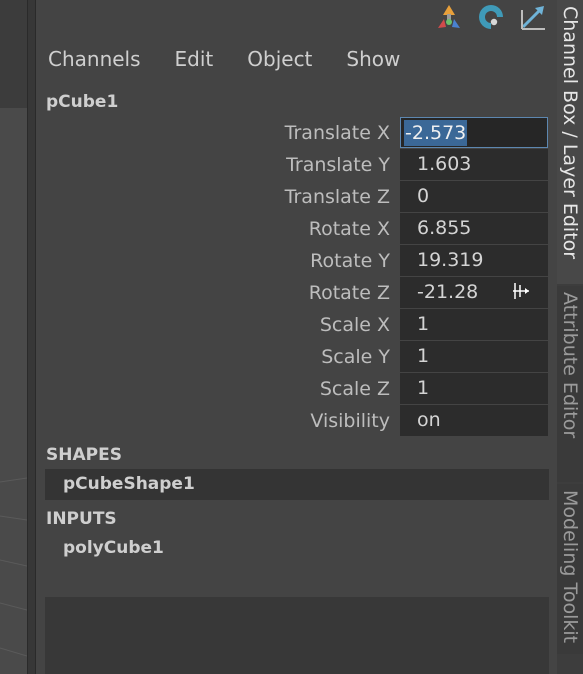  I want to click on attr-row-translate-z: Translate Z 0, so click(292, 197).